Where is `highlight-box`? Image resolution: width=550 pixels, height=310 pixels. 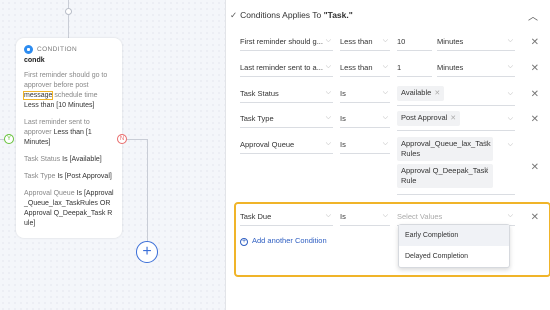
highlight-box is located at coordinates (392, 239).